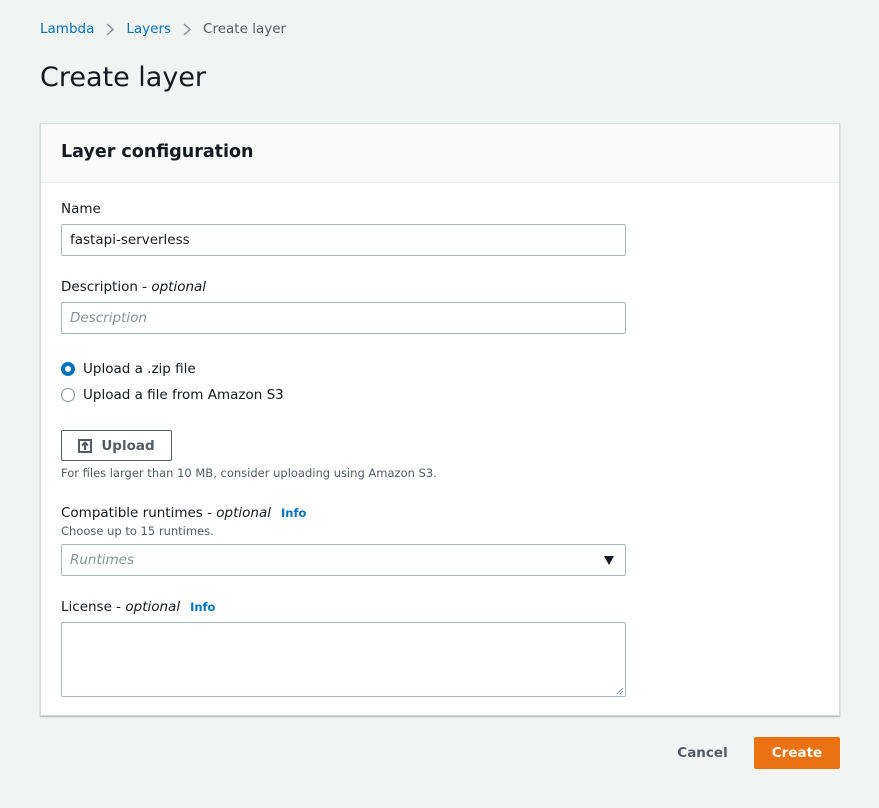 This screenshot has height=808, width=879. Describe the element at coordinates (183, 395) in the screenshot. I see `radio-upload-s3-label: Upload a file from Amazon S3` at that location.